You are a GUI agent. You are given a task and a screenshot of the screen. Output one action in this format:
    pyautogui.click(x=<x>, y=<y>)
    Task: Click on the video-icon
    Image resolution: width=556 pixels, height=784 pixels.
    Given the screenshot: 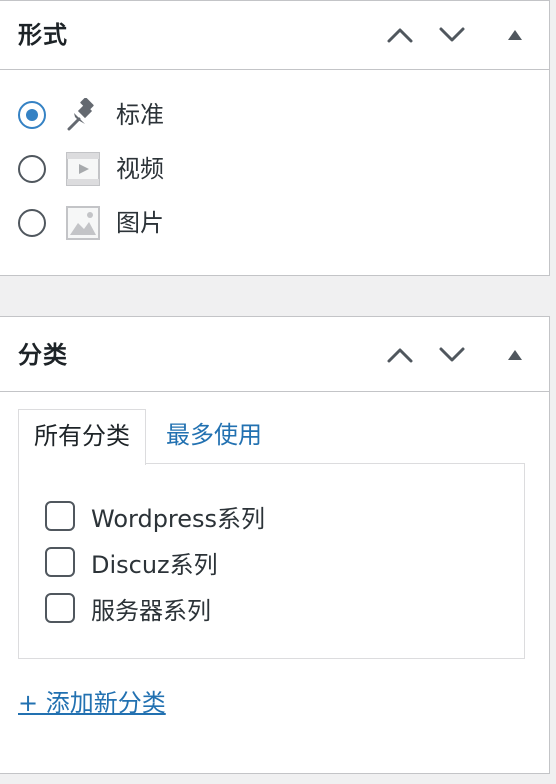 What is the action you would take?
    pyautogui.click(x=83, y=169)
    